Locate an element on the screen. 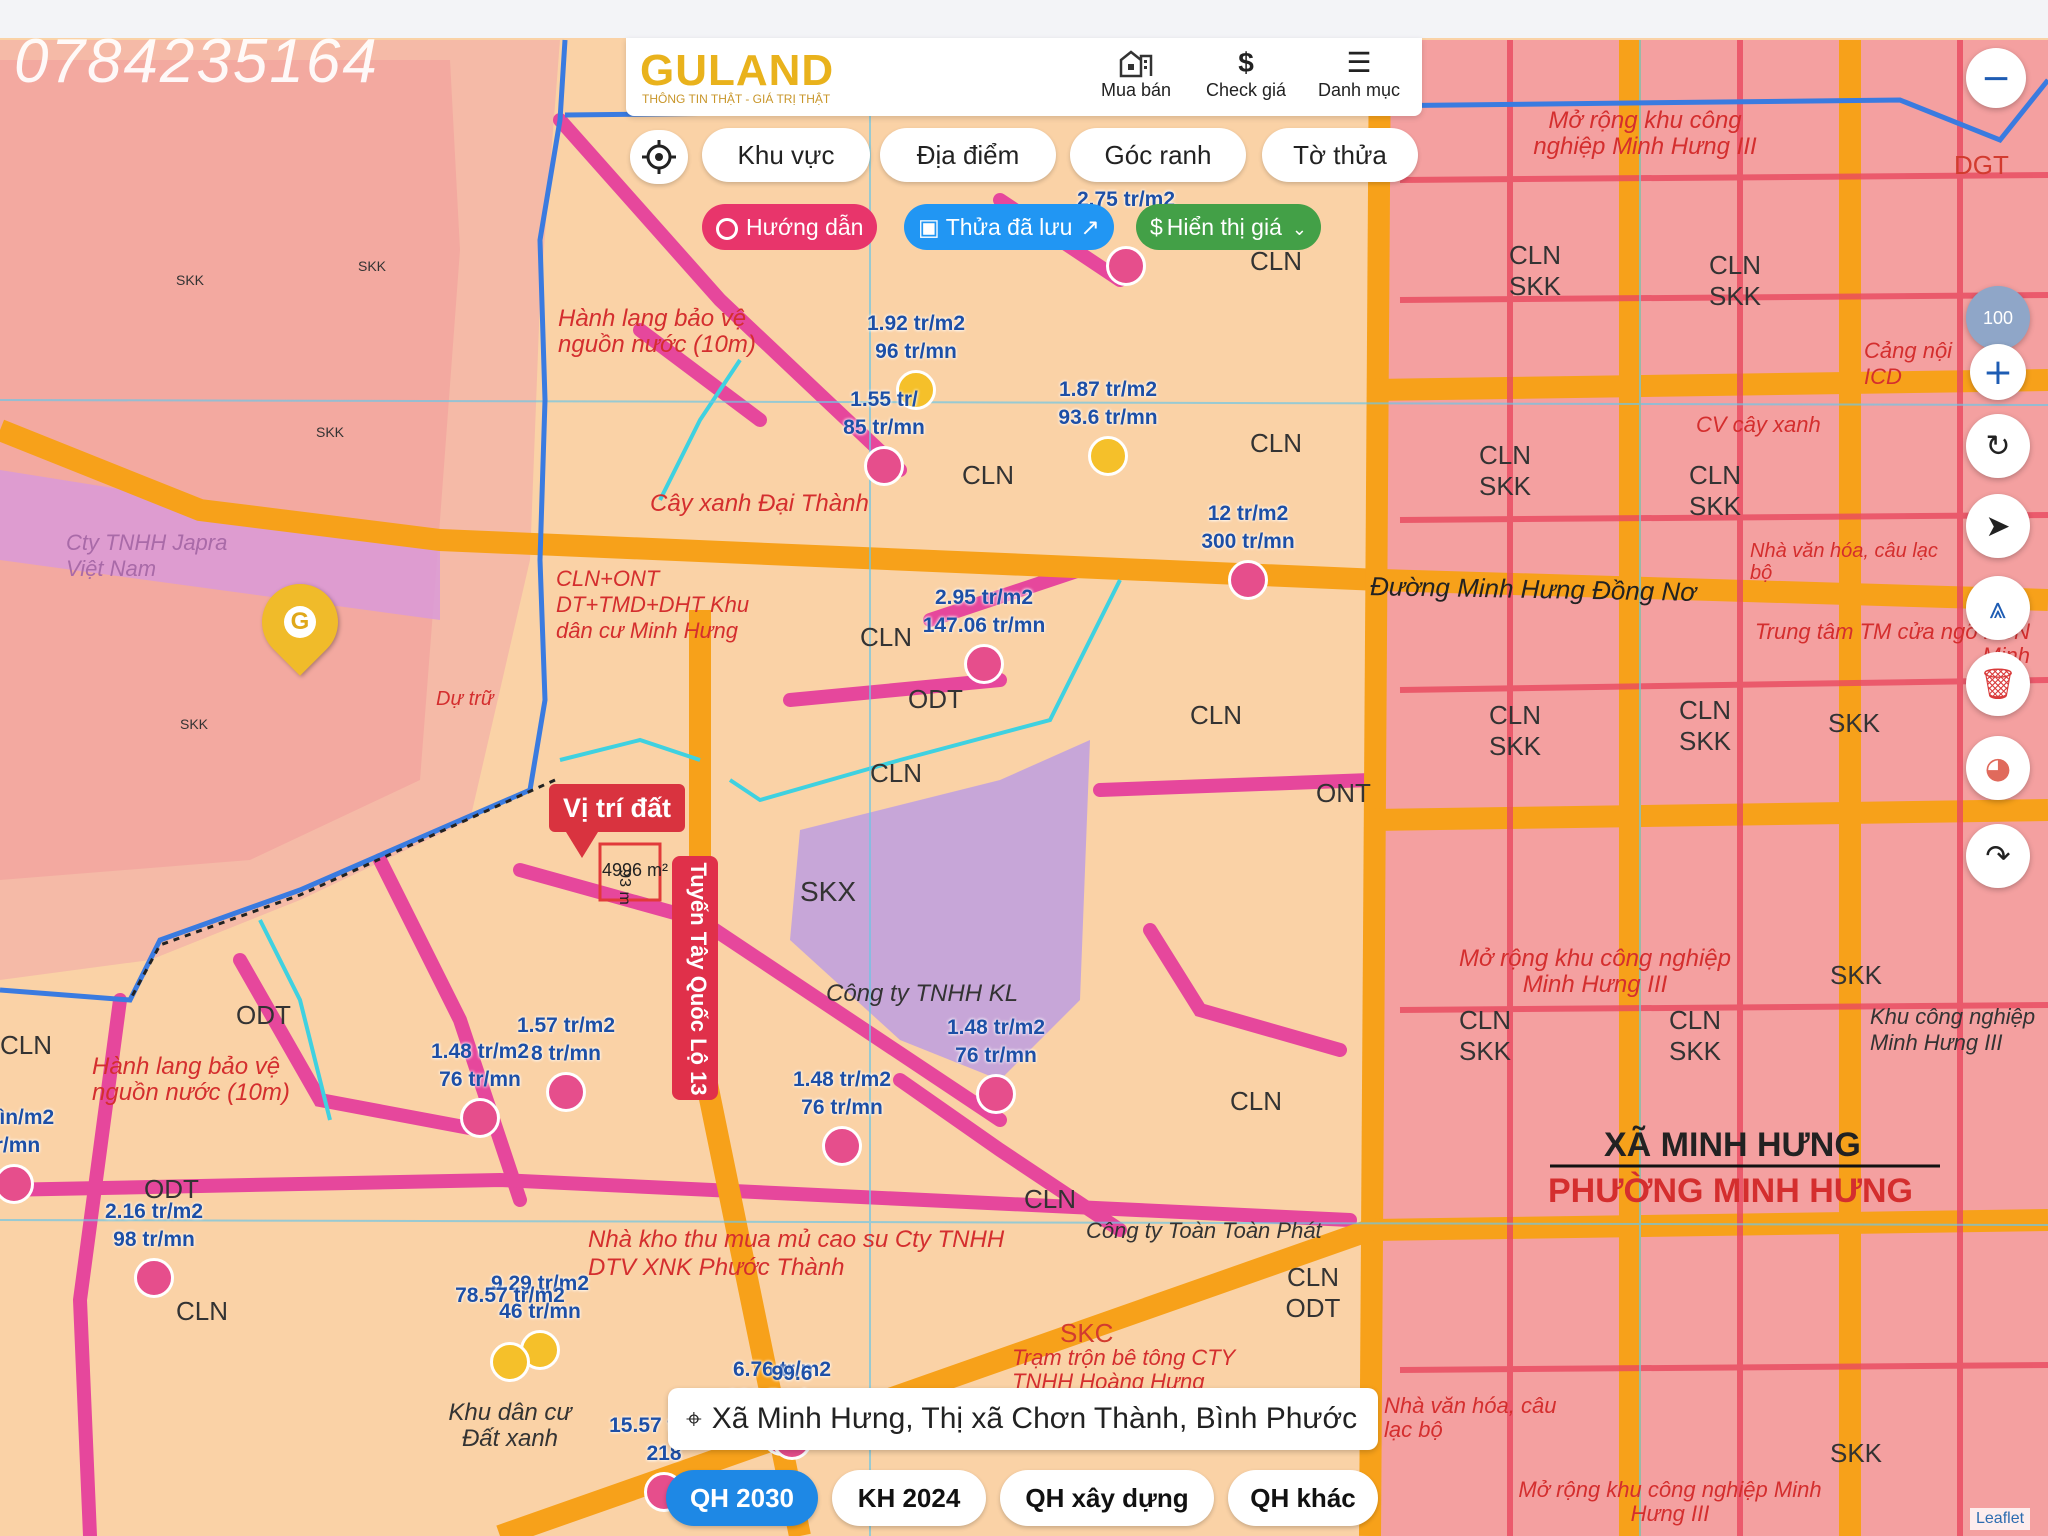 Image resolution: width=2048 pixels, height=1536 pixels. price-label: 1.87 tr/m2 93.6 tr/mn is located at coordinates (1108, 404).